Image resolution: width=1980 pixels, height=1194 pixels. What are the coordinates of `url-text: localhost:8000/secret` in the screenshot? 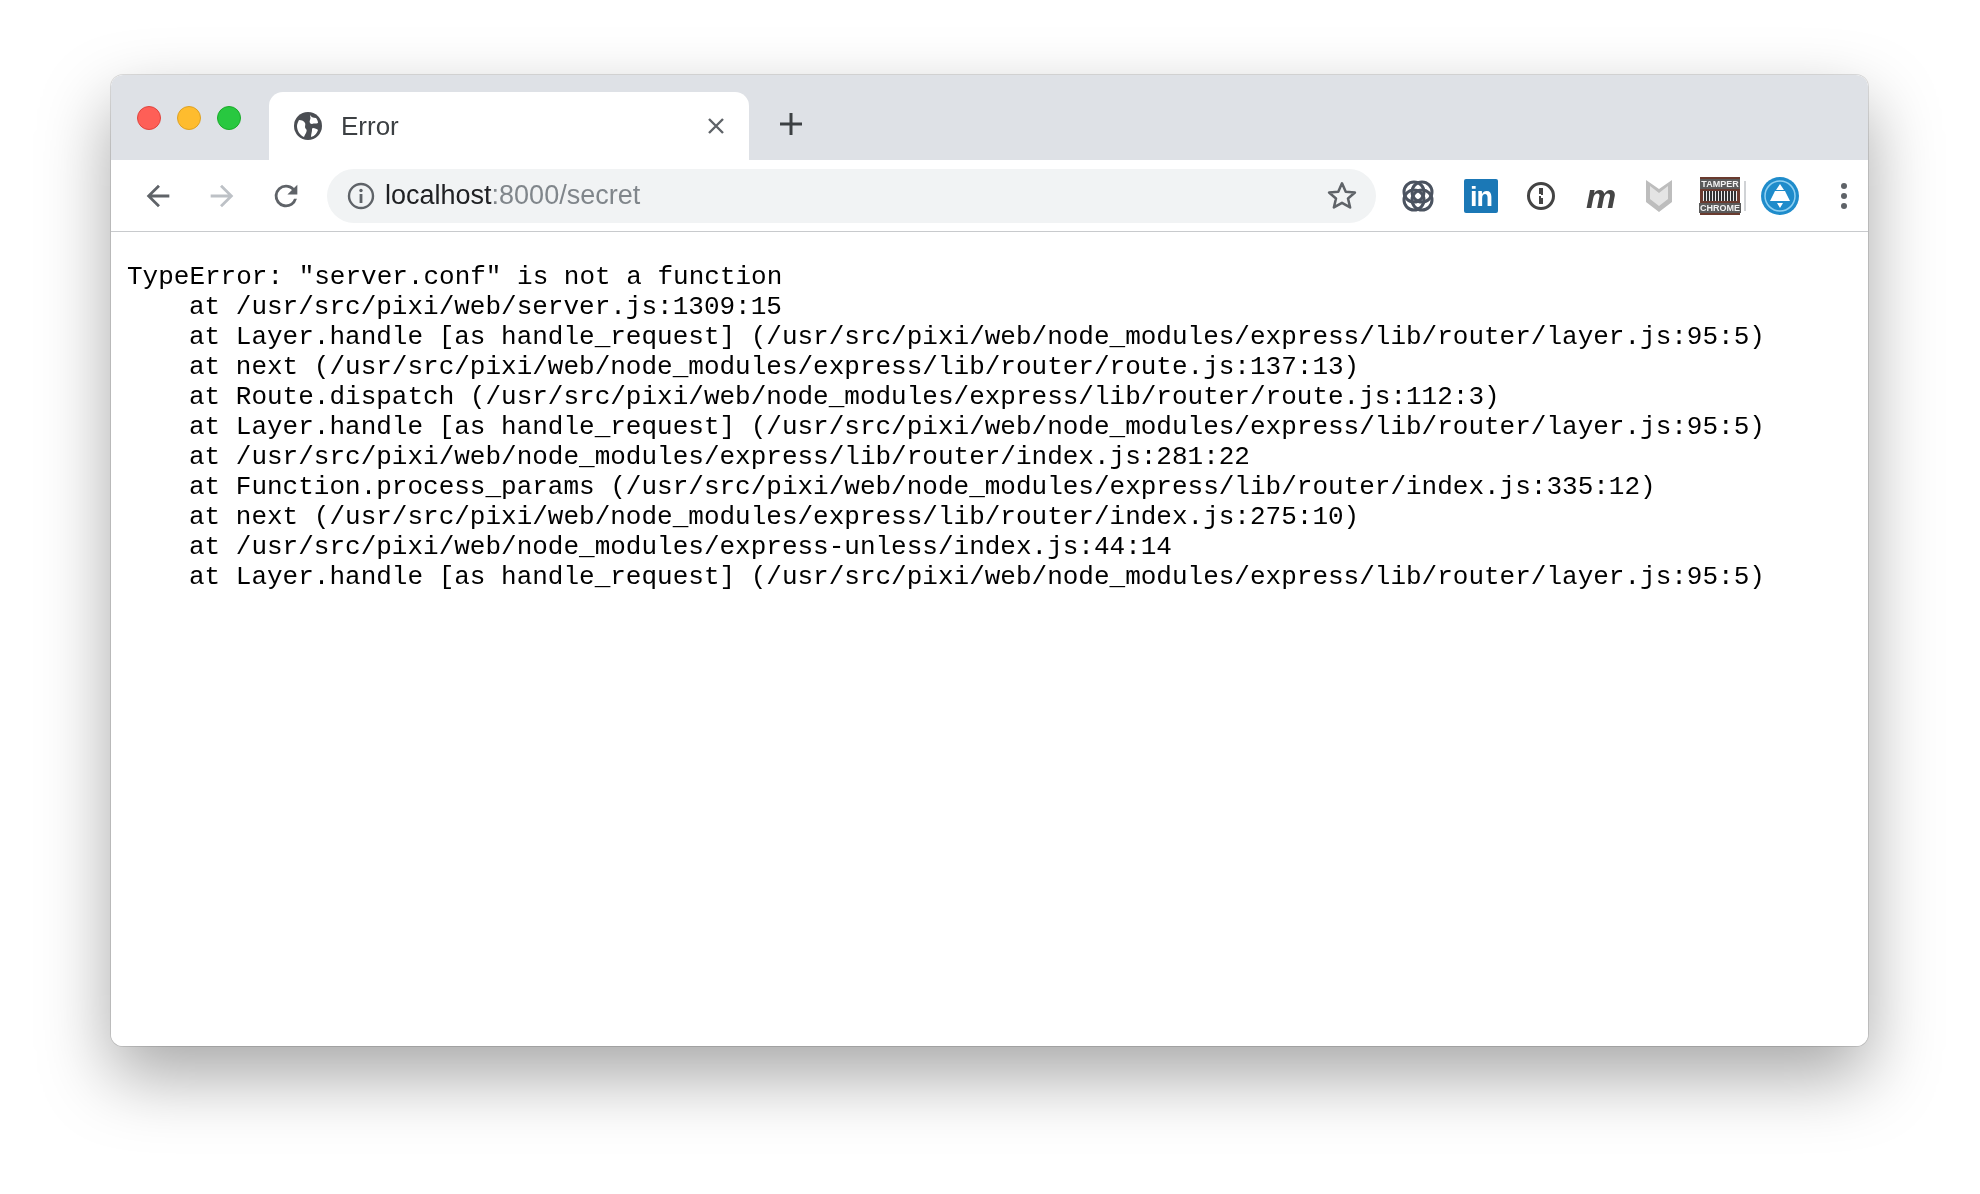 It's located at (513, 195).